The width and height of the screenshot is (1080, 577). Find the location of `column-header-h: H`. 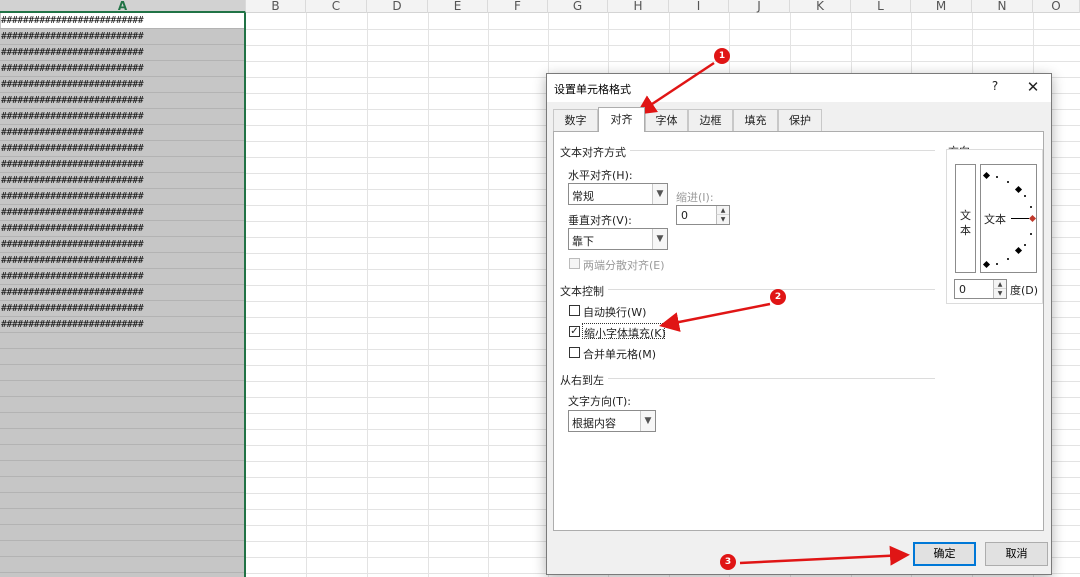

column-header-h: H is located at coordinates (638, 6).